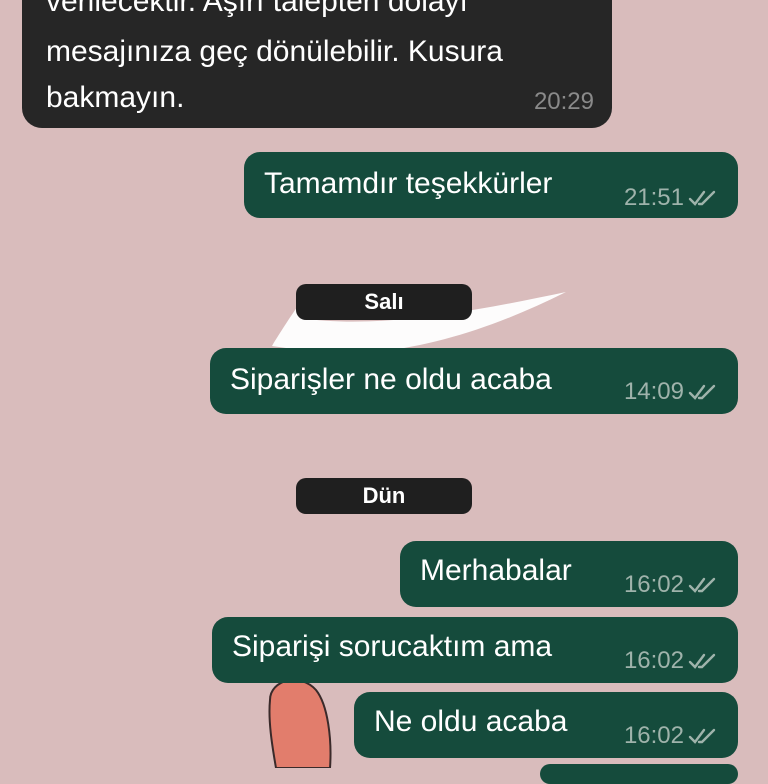 The image size is (768, 784). I want to click on message-text: Siparişler ne oldu acaba, so click(391, 379).